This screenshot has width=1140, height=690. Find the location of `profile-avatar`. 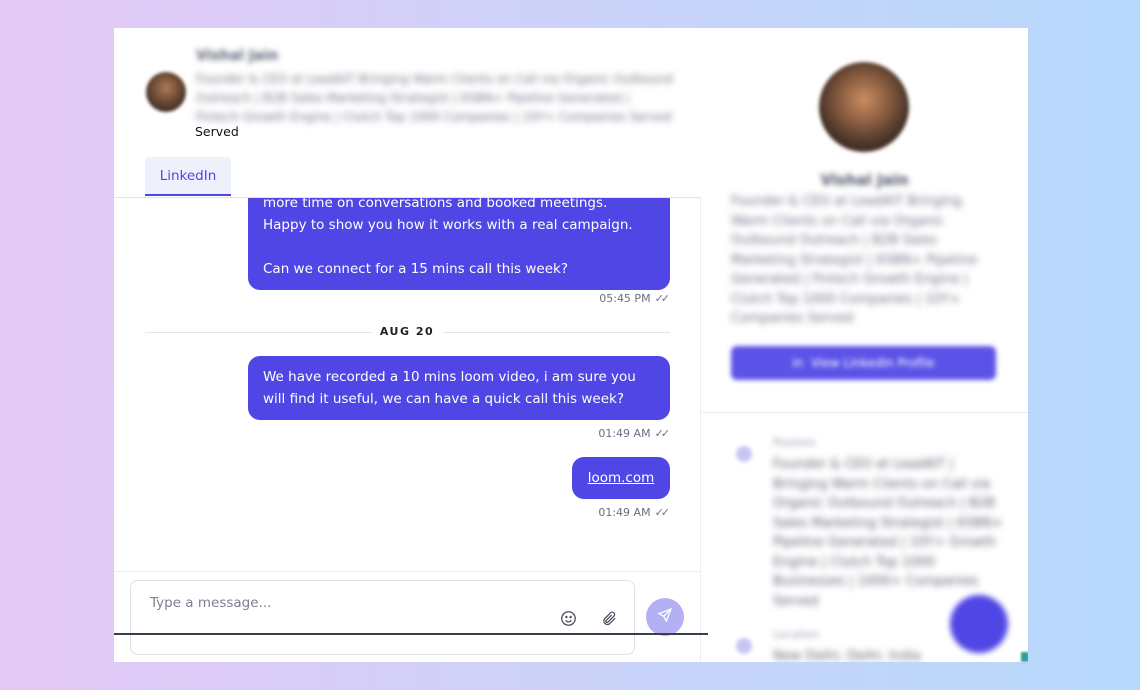

profile-avatar is located at coordinates (864, 107).